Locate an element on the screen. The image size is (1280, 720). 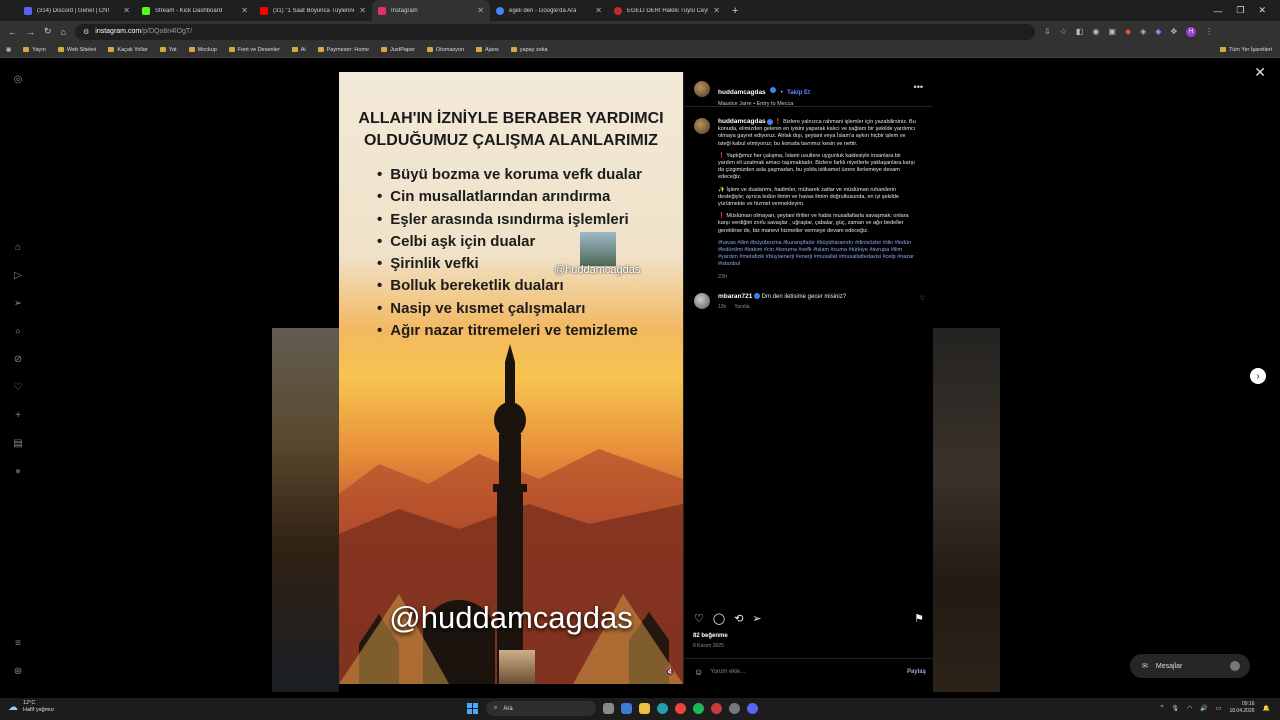
emoji-icon: ☺ is located at coordinates (698, 672).